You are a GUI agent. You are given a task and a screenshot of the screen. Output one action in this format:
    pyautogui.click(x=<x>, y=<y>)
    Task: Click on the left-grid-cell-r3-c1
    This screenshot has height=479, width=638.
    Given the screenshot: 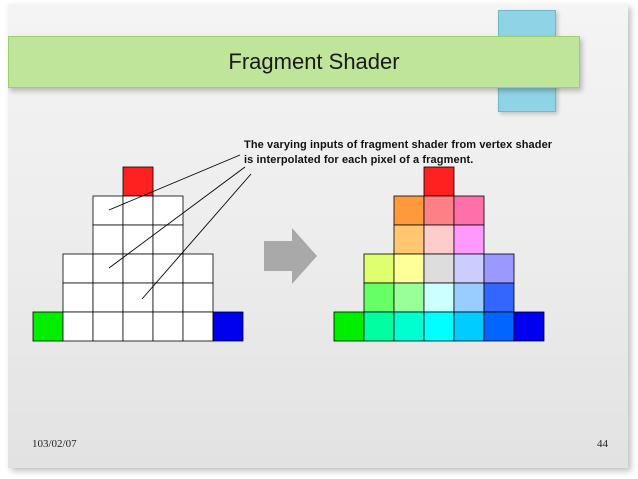 What is the action you would take?
    pyautogui.click(x=108, y=268)
    